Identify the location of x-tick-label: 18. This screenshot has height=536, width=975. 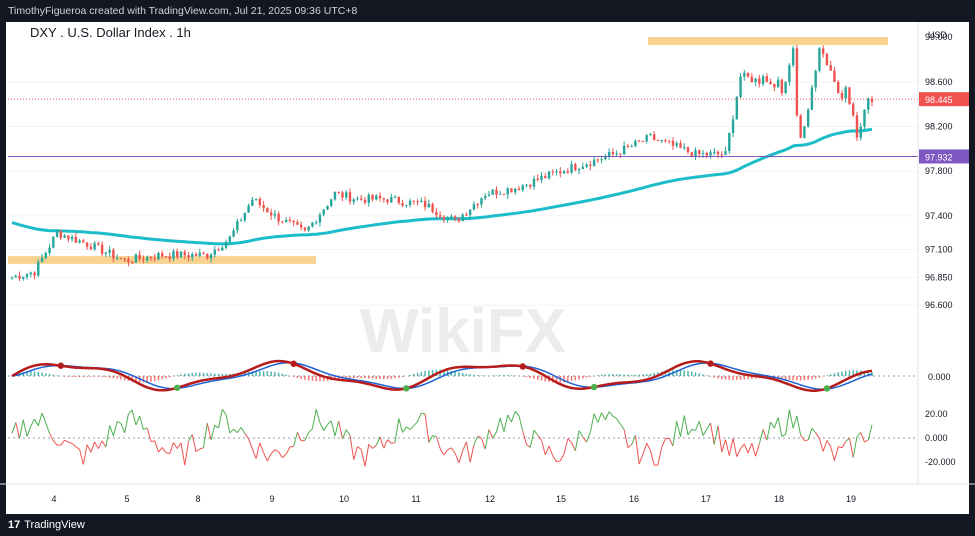
(779, 499).